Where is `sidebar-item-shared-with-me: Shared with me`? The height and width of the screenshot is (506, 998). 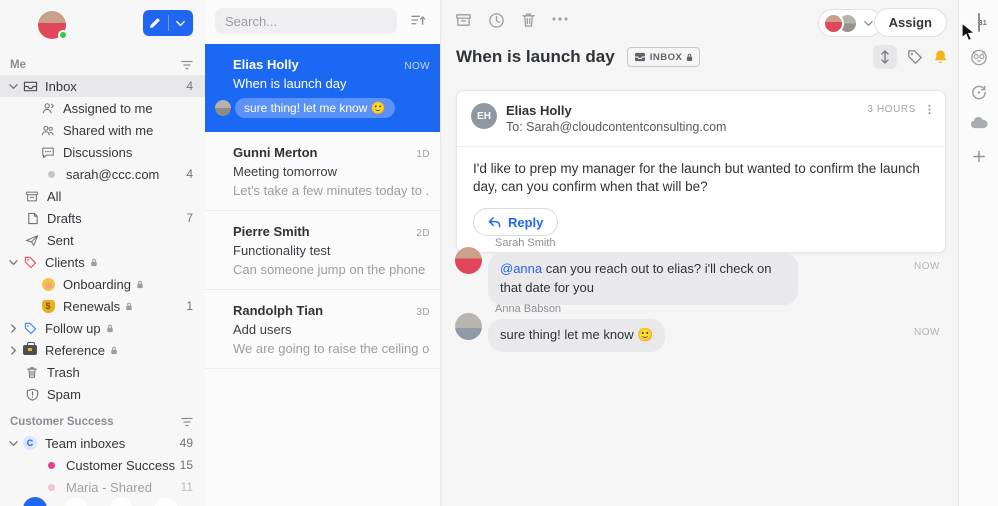
sidebar-item-shared-with-me: Shared with me is located at coordinates (102, 130).